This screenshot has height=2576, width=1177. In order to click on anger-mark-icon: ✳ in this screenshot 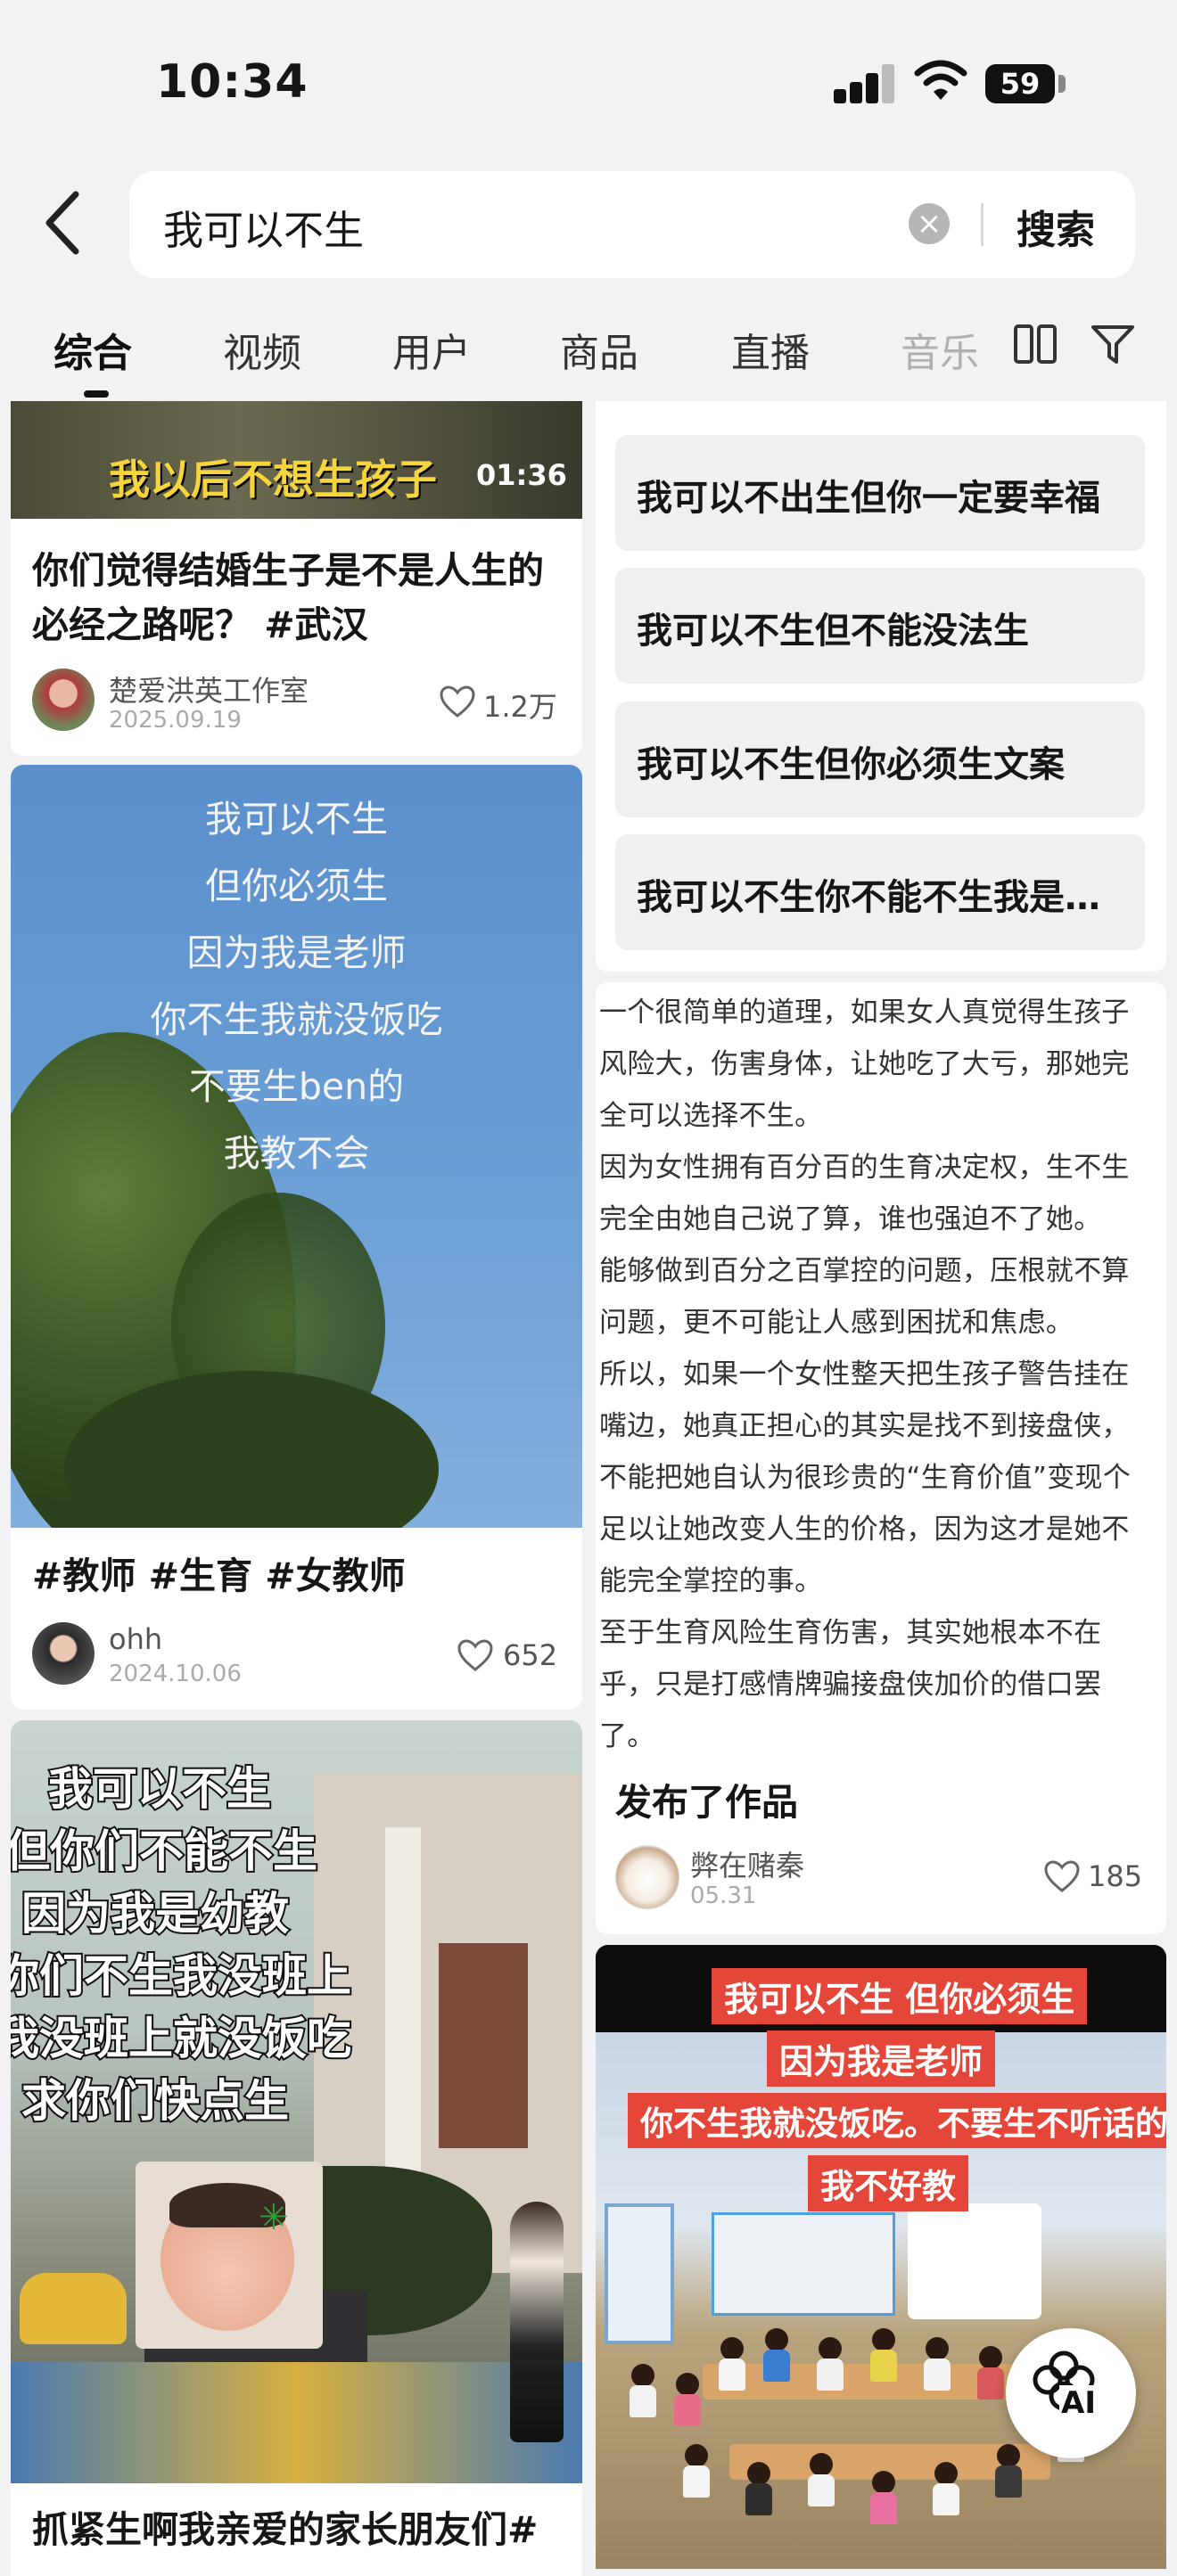, I will do `click(274, 2217)`.